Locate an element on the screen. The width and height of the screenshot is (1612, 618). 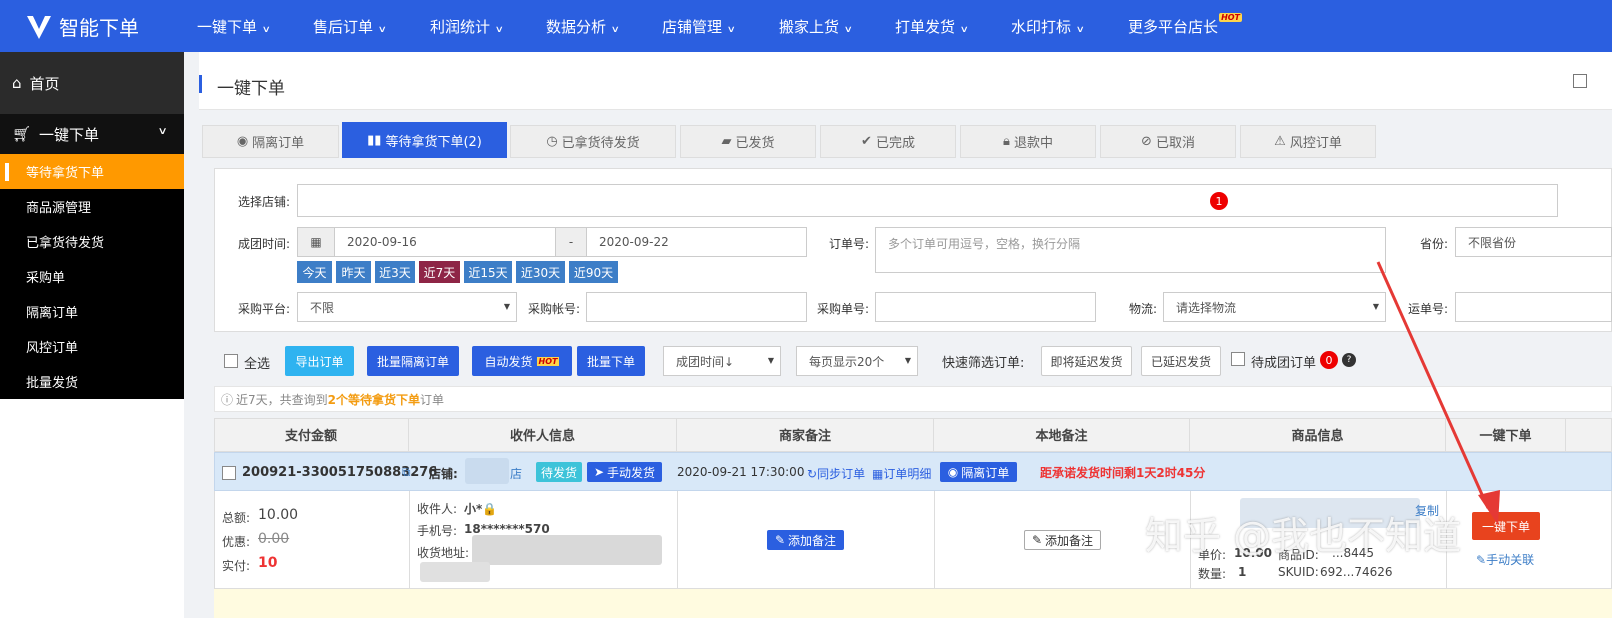
notification-badge: 1 is located at coordinates (1219, 201).